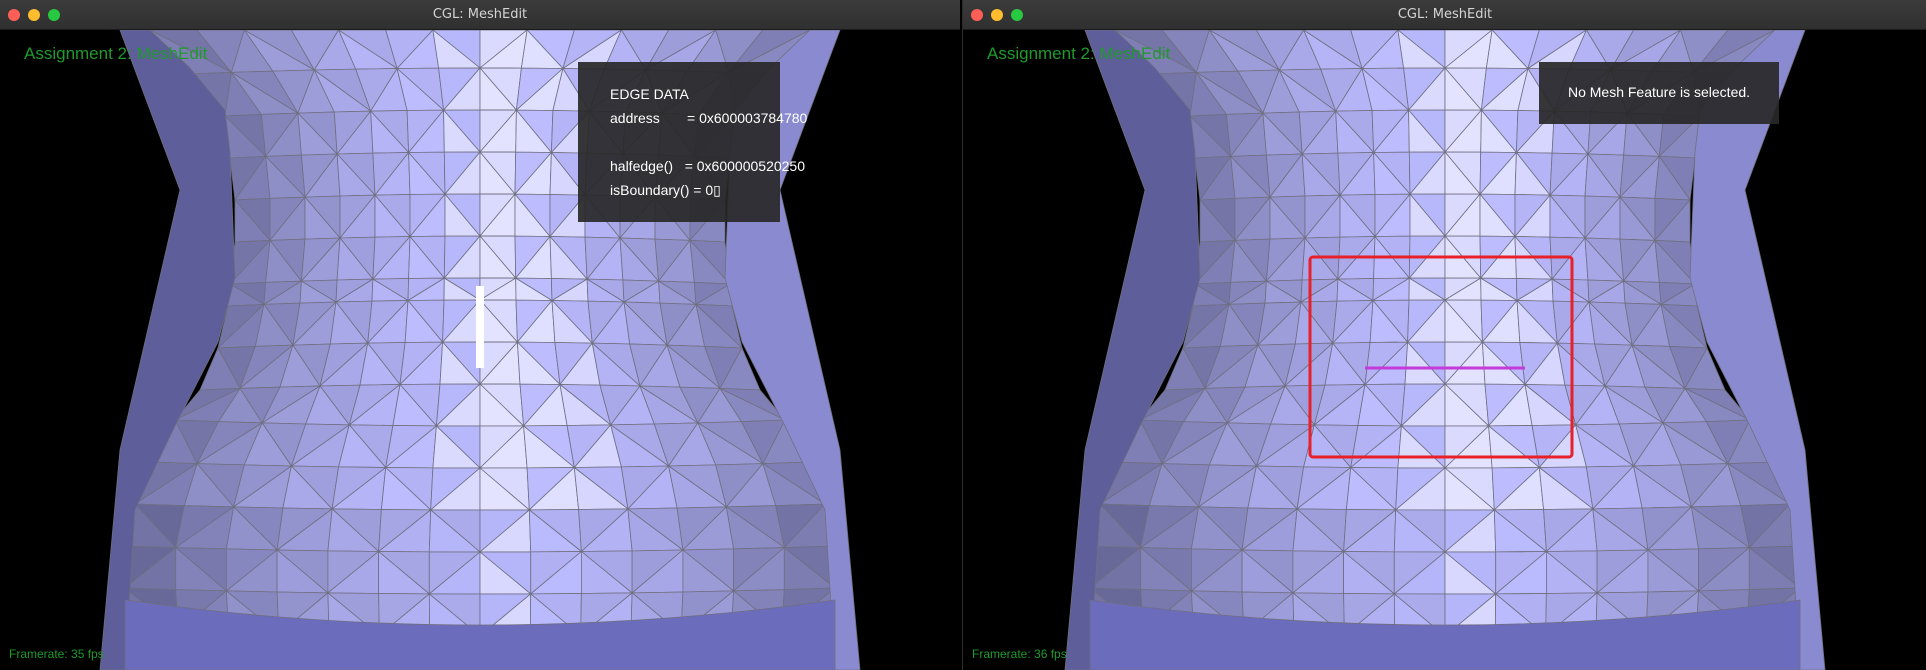  Describe the element at coordinates (707, 166) in the screenshot. I see `edge-halfedge: halfedge() = 0x600000520250` at that location.